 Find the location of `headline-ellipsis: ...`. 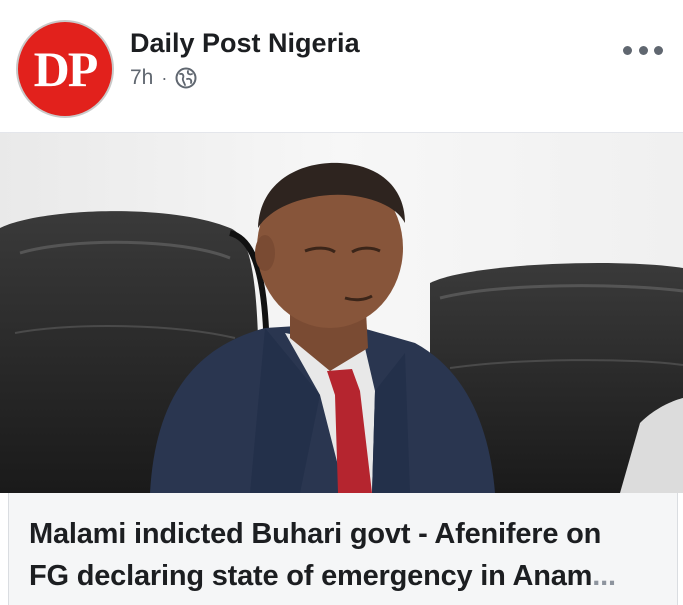

headline-ellipsis: ... is located at coordinates (604, 576).